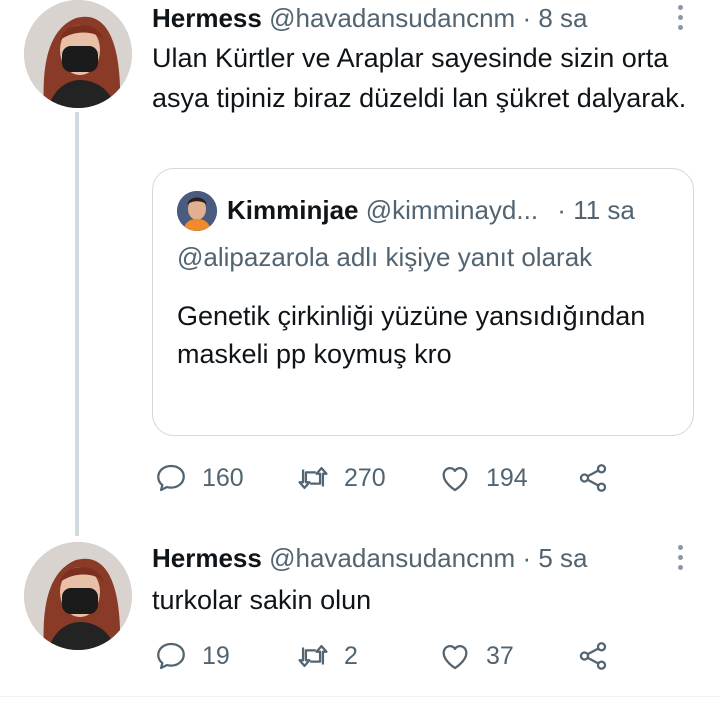 This screenshot has width=720, height=704. What do you see at coordinates (507, 477) in the screenshot?
I see `like-count: 194` at bounding box center [507, 477].